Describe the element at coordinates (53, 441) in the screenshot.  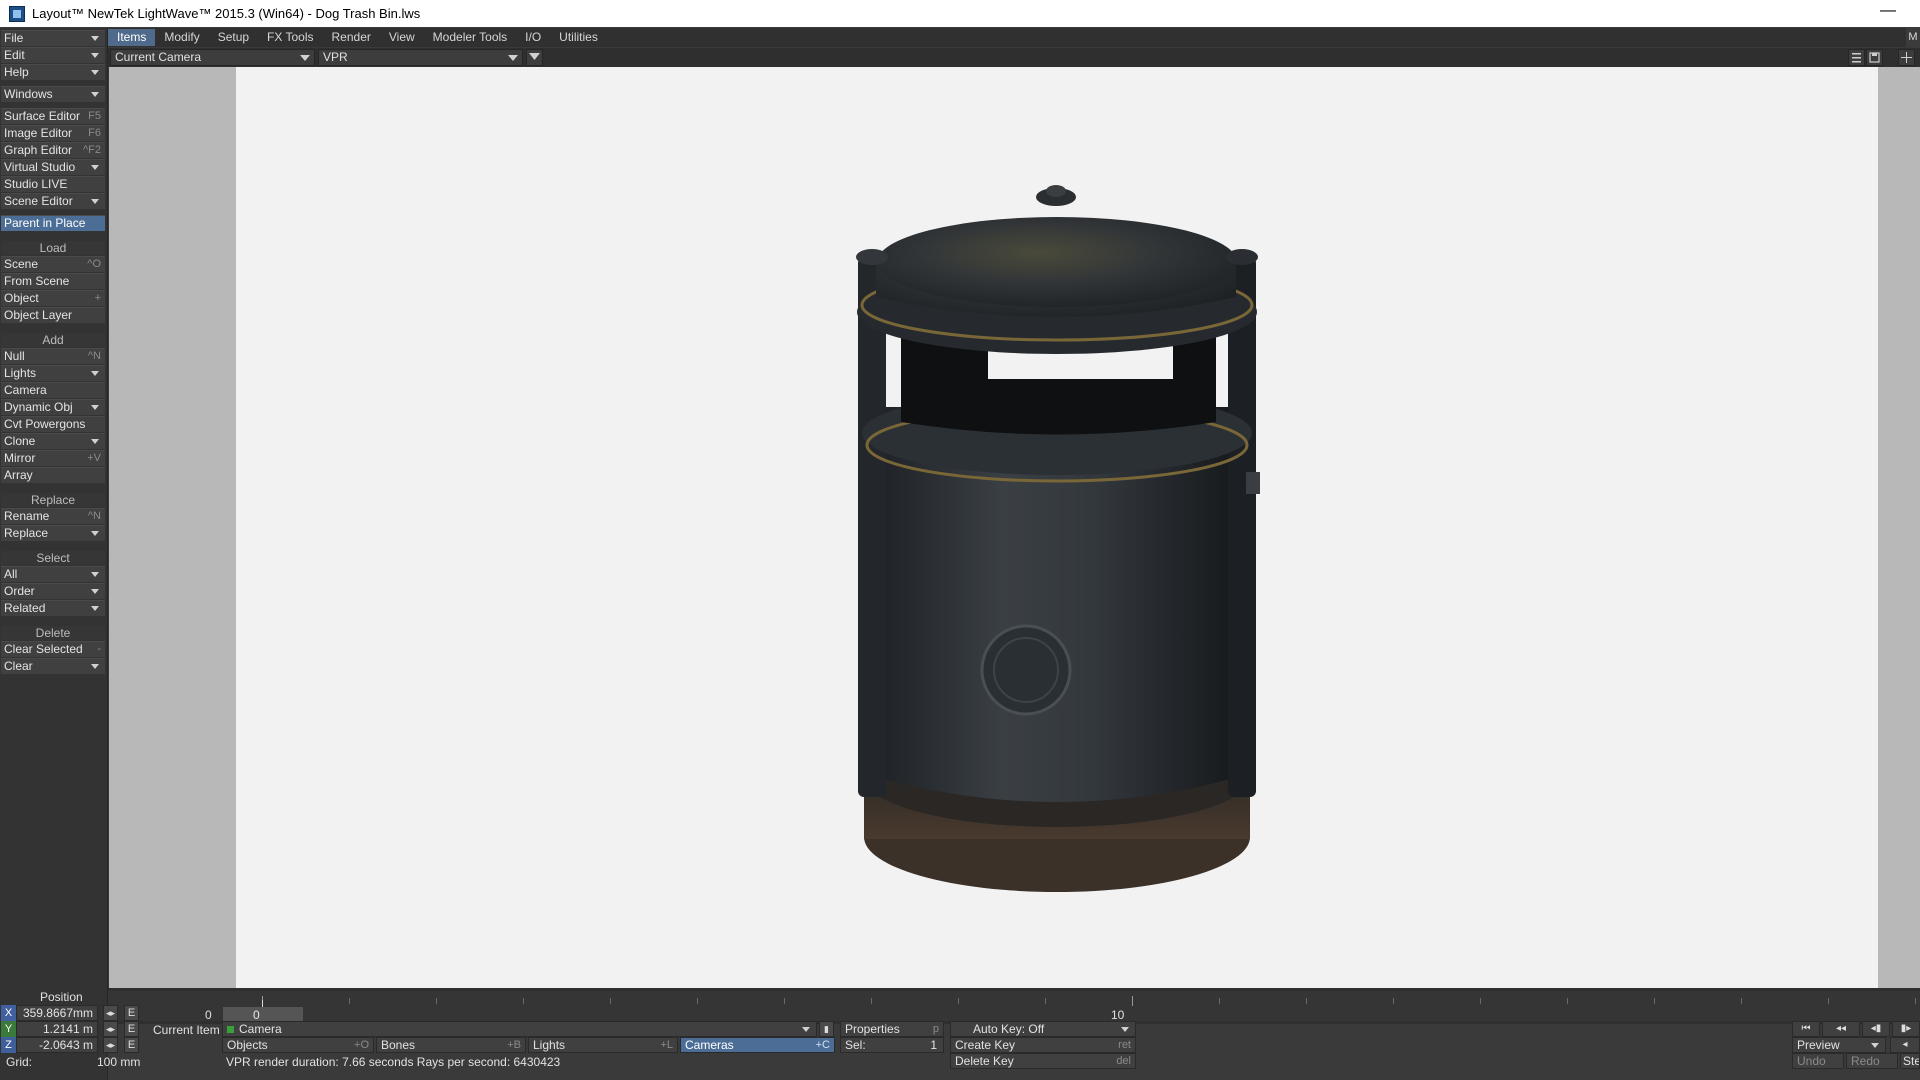
I see `clone-menu: Clone` at that location.